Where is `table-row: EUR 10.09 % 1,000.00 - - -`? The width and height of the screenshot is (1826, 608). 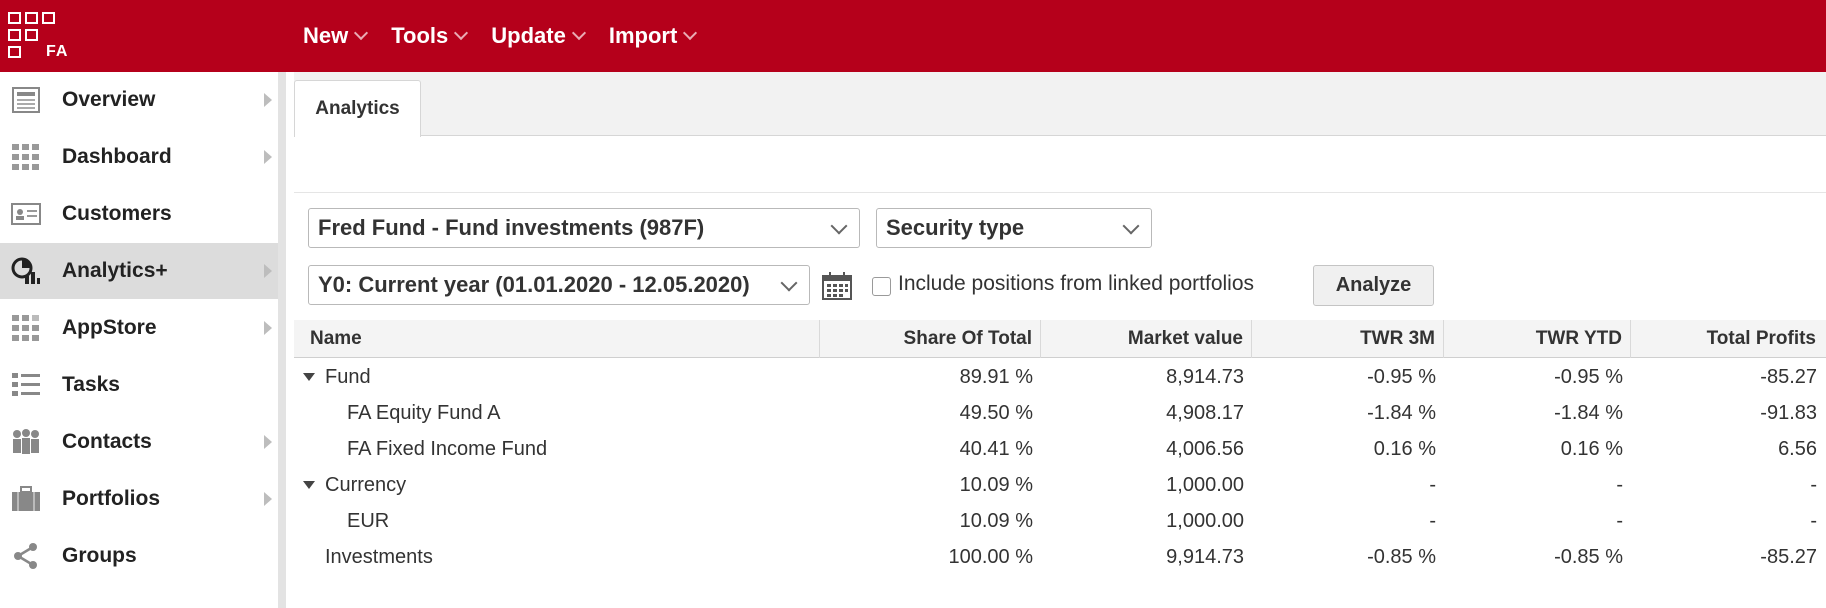 table-row: EUR 10.09 % 1,000.00 - - - is located at coordinates (1060, 521).